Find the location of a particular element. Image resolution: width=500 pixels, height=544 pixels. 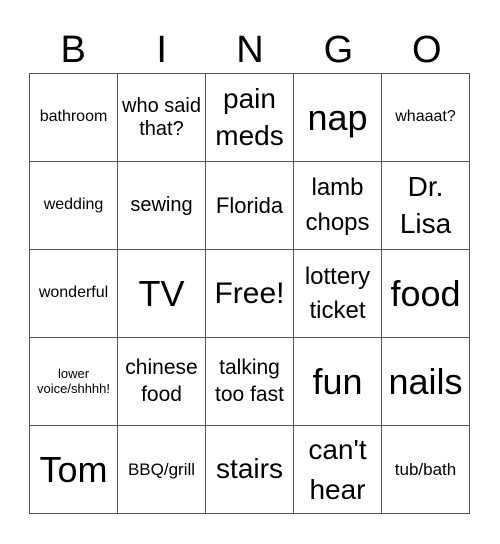

card-cell: talking too fast is located at coordinates (249, 381).